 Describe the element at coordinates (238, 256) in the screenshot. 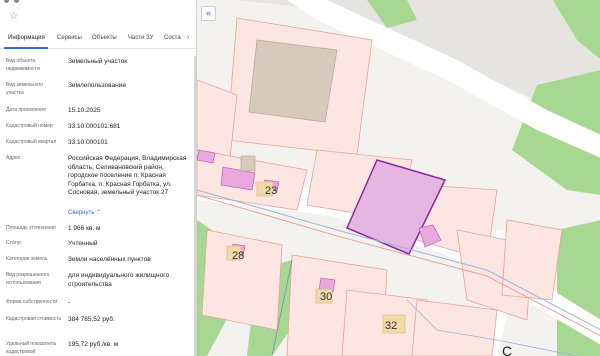

I see `house-number: 28` at that location.